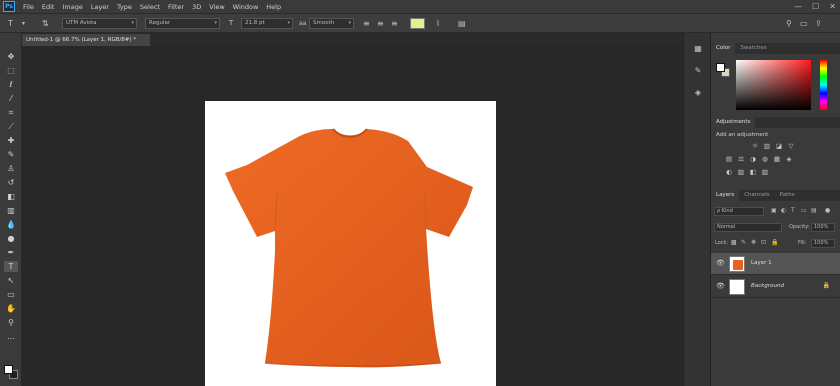  What do you see at coordinates (196, 7) in the screenshot?
I see `menu-3d: 3D` at bounding box center [196, 7].